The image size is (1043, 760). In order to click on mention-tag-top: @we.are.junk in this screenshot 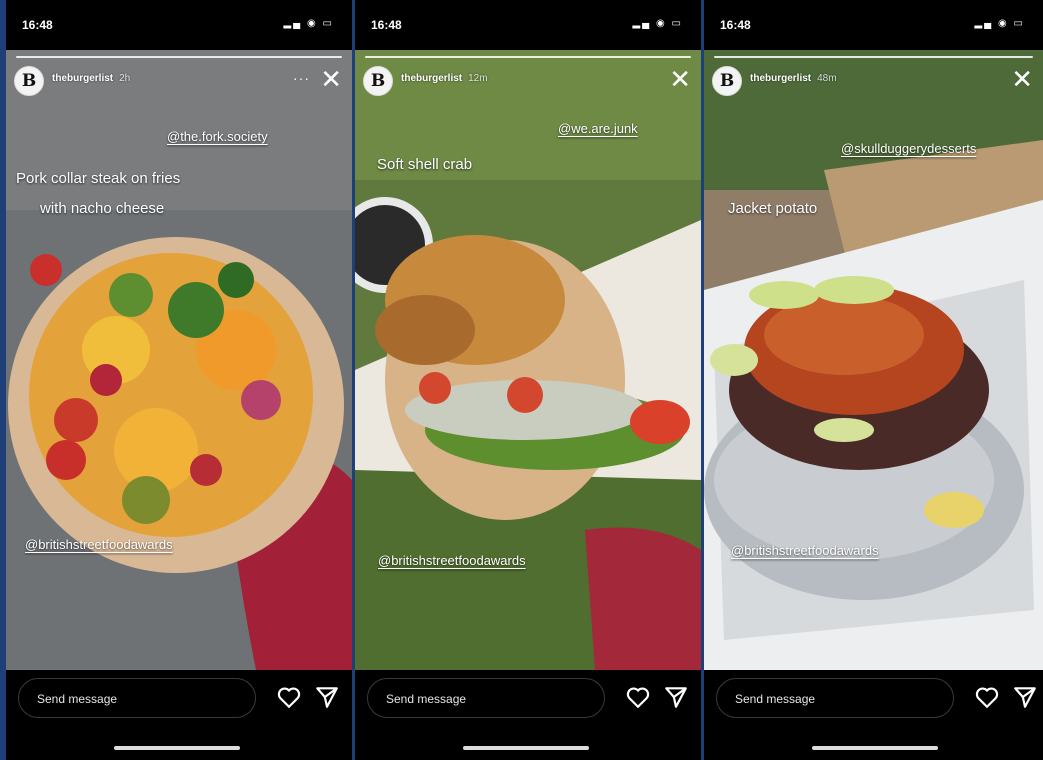, I will do `click(598, 128)`.